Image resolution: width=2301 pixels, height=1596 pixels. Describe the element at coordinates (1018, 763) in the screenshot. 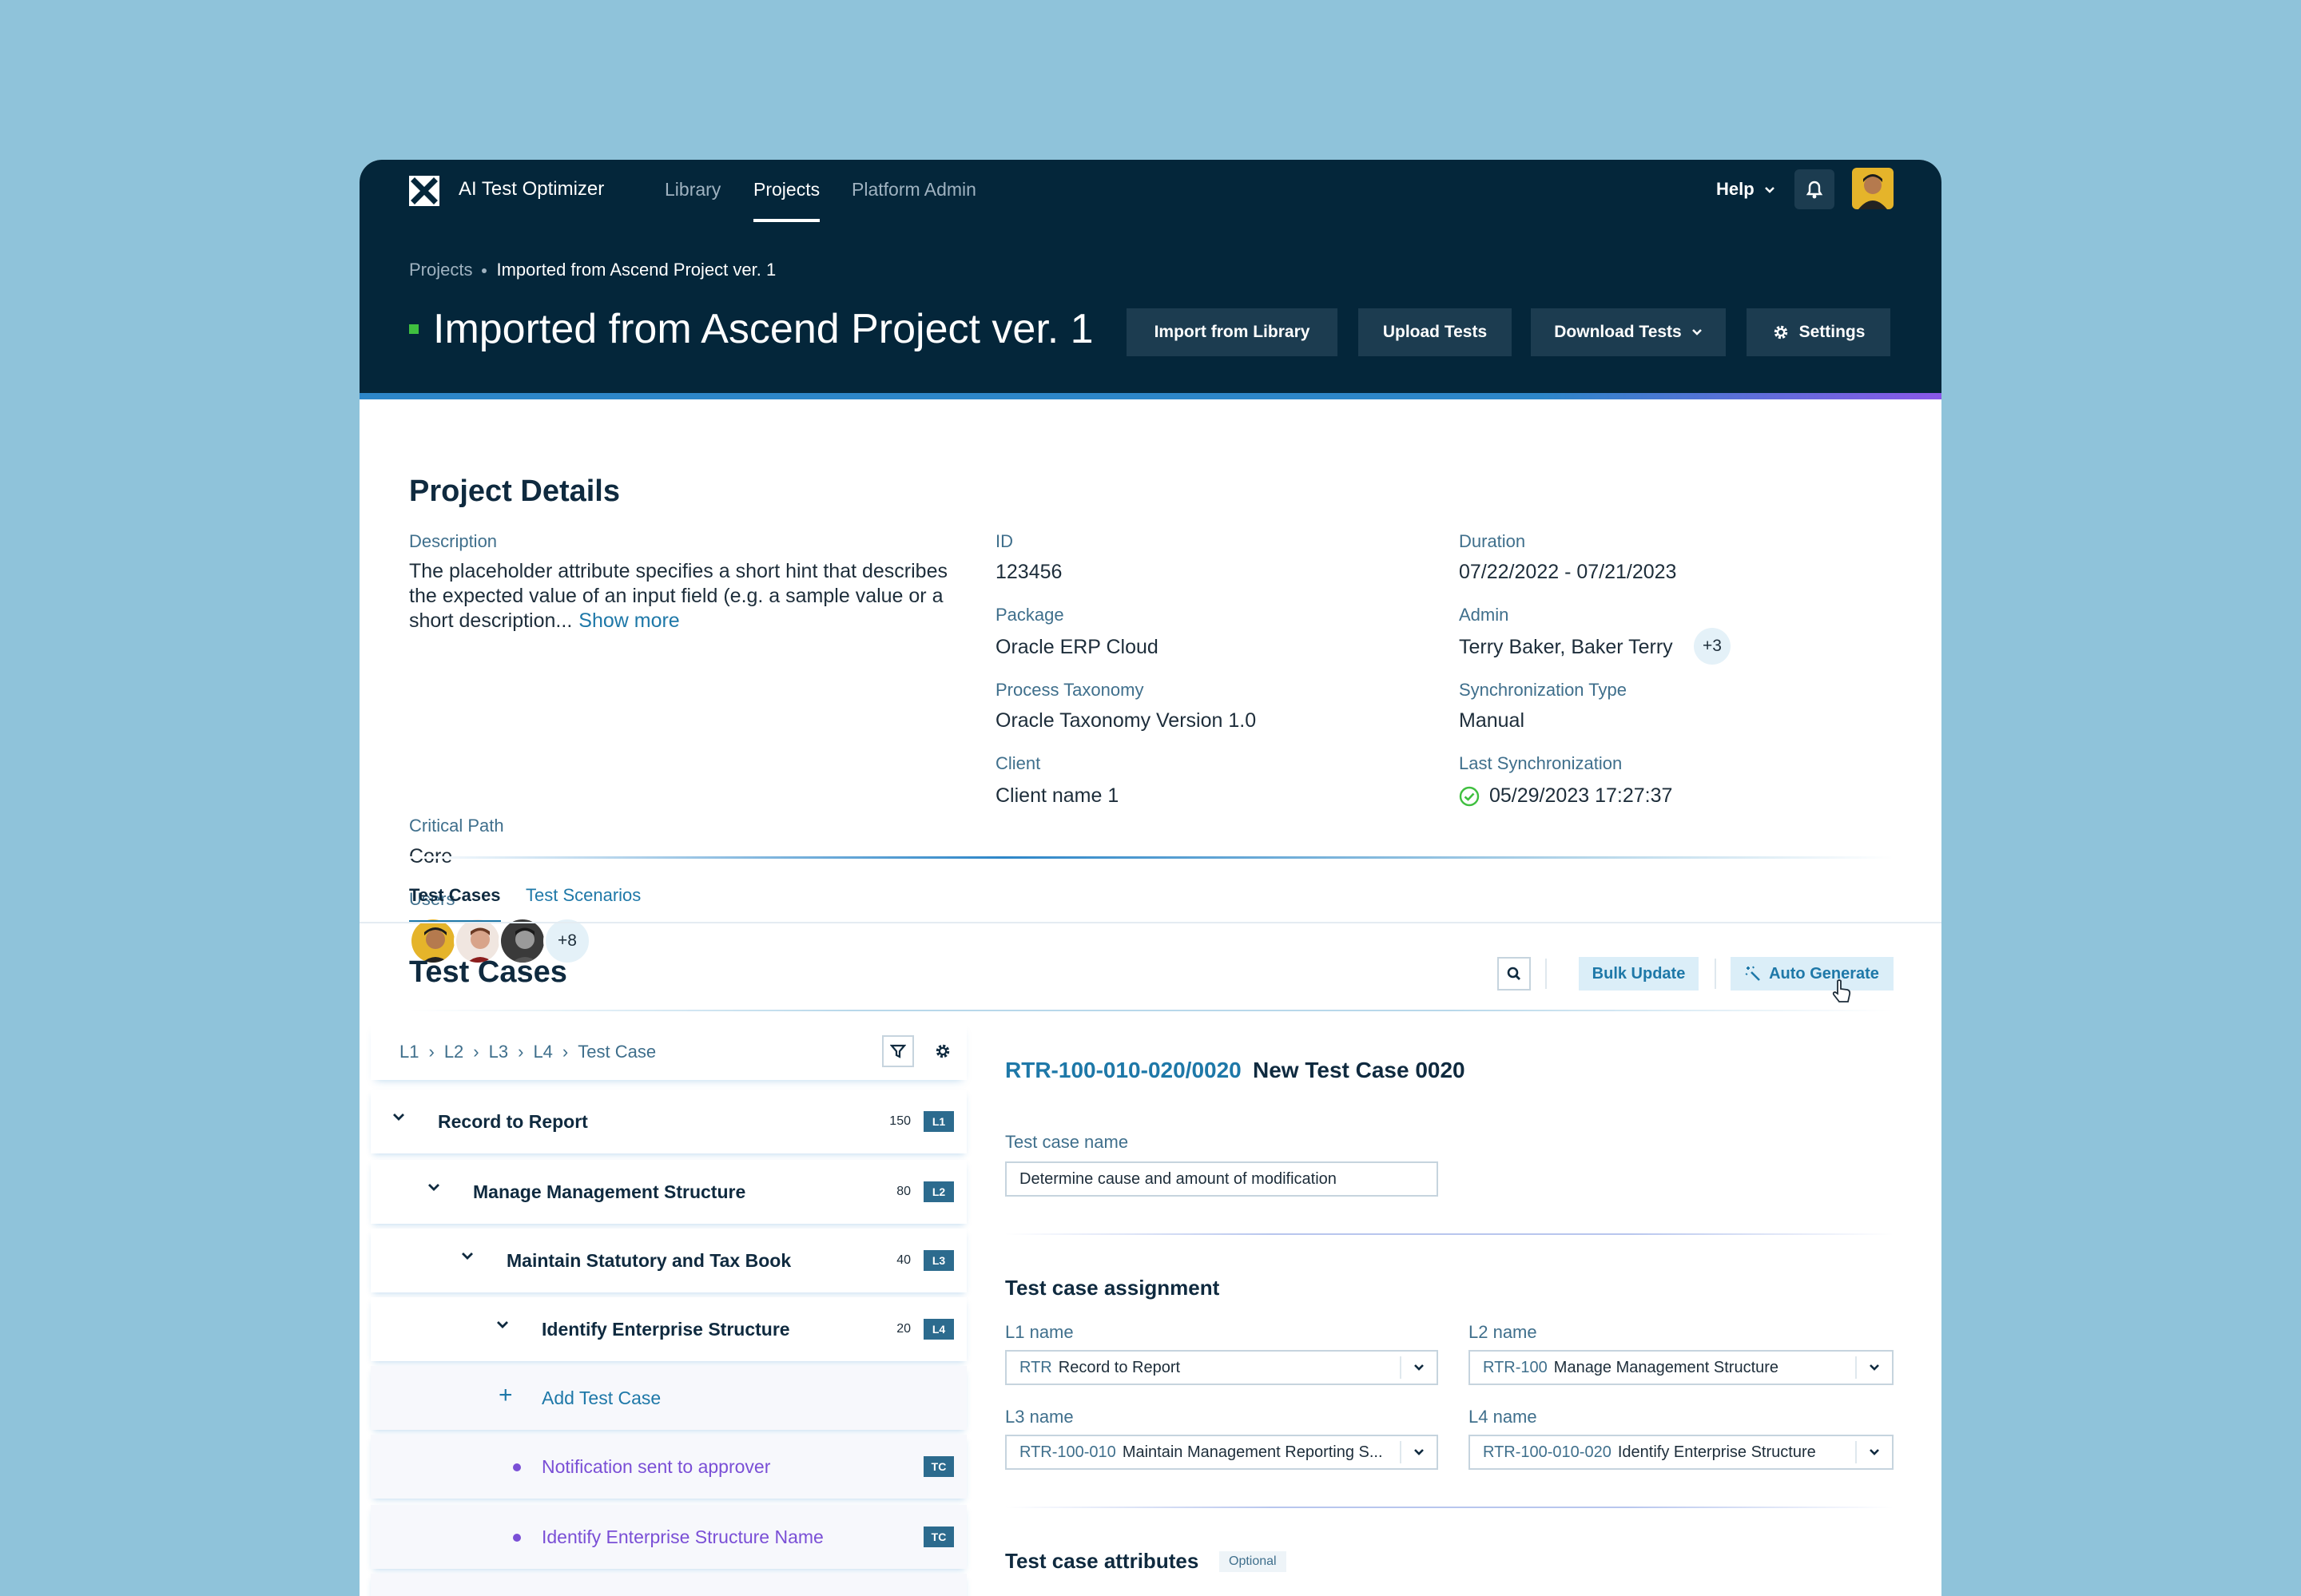

I see `client-label: Client` at that location.